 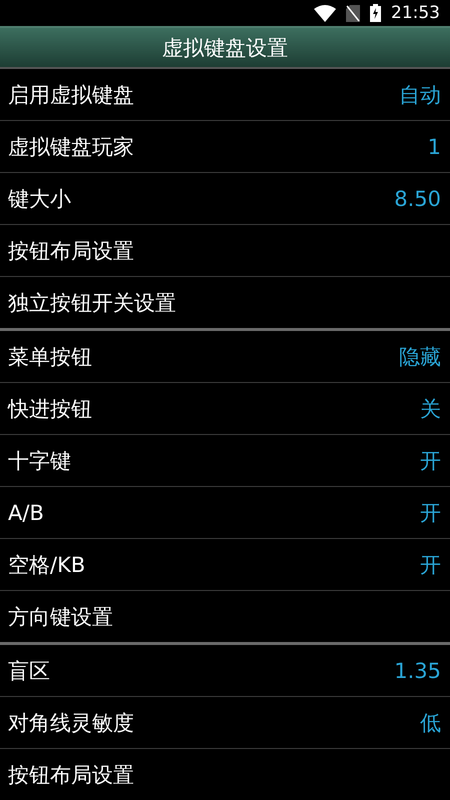 What do you see at coordinates (353, 13) in the screenshot?
I see `no-sim-icon` at bounding box center [353, 13].